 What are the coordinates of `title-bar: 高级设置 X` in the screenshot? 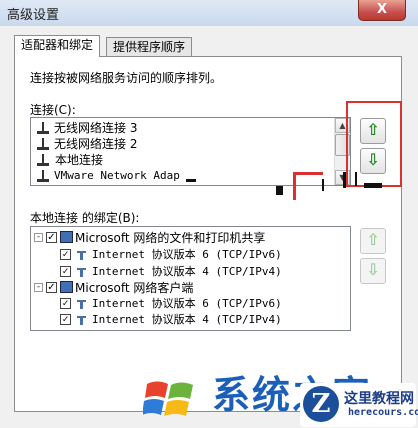 It's located at (209, 13).